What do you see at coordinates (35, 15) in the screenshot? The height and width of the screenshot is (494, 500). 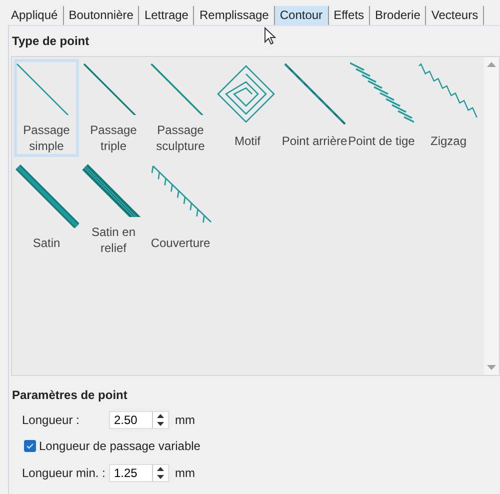 I see `tab: Appliqué` at bounding box center [35, 15].